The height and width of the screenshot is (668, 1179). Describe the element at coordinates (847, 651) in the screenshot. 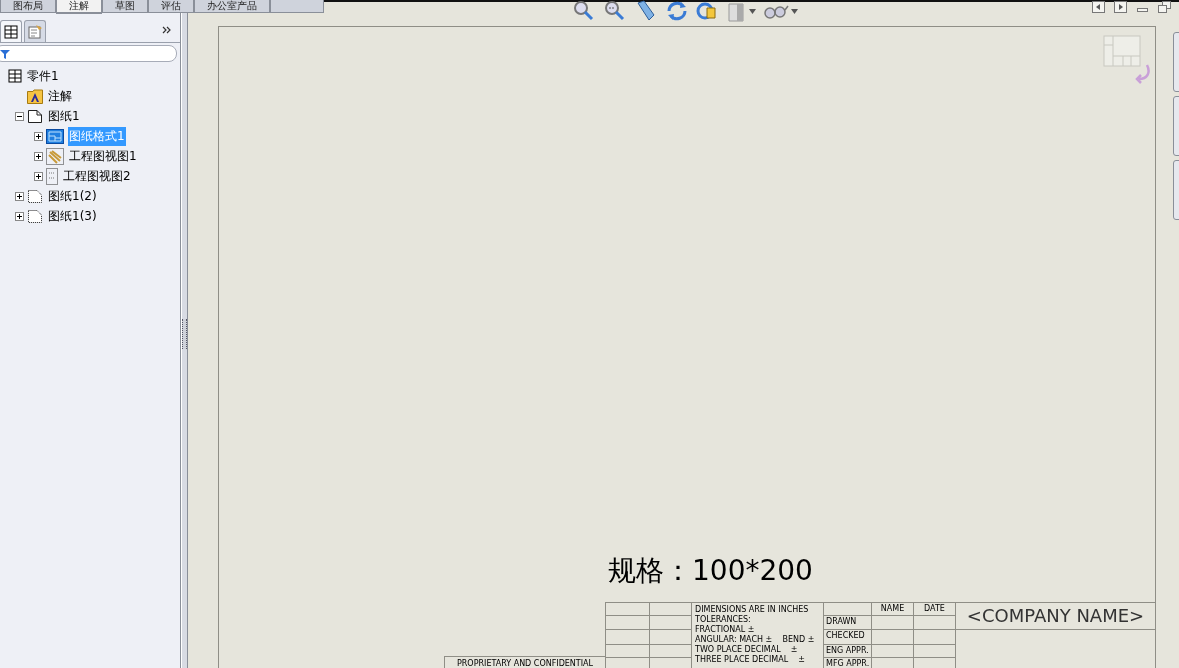

I see `signoff-label: ENG APPR.` at that location.